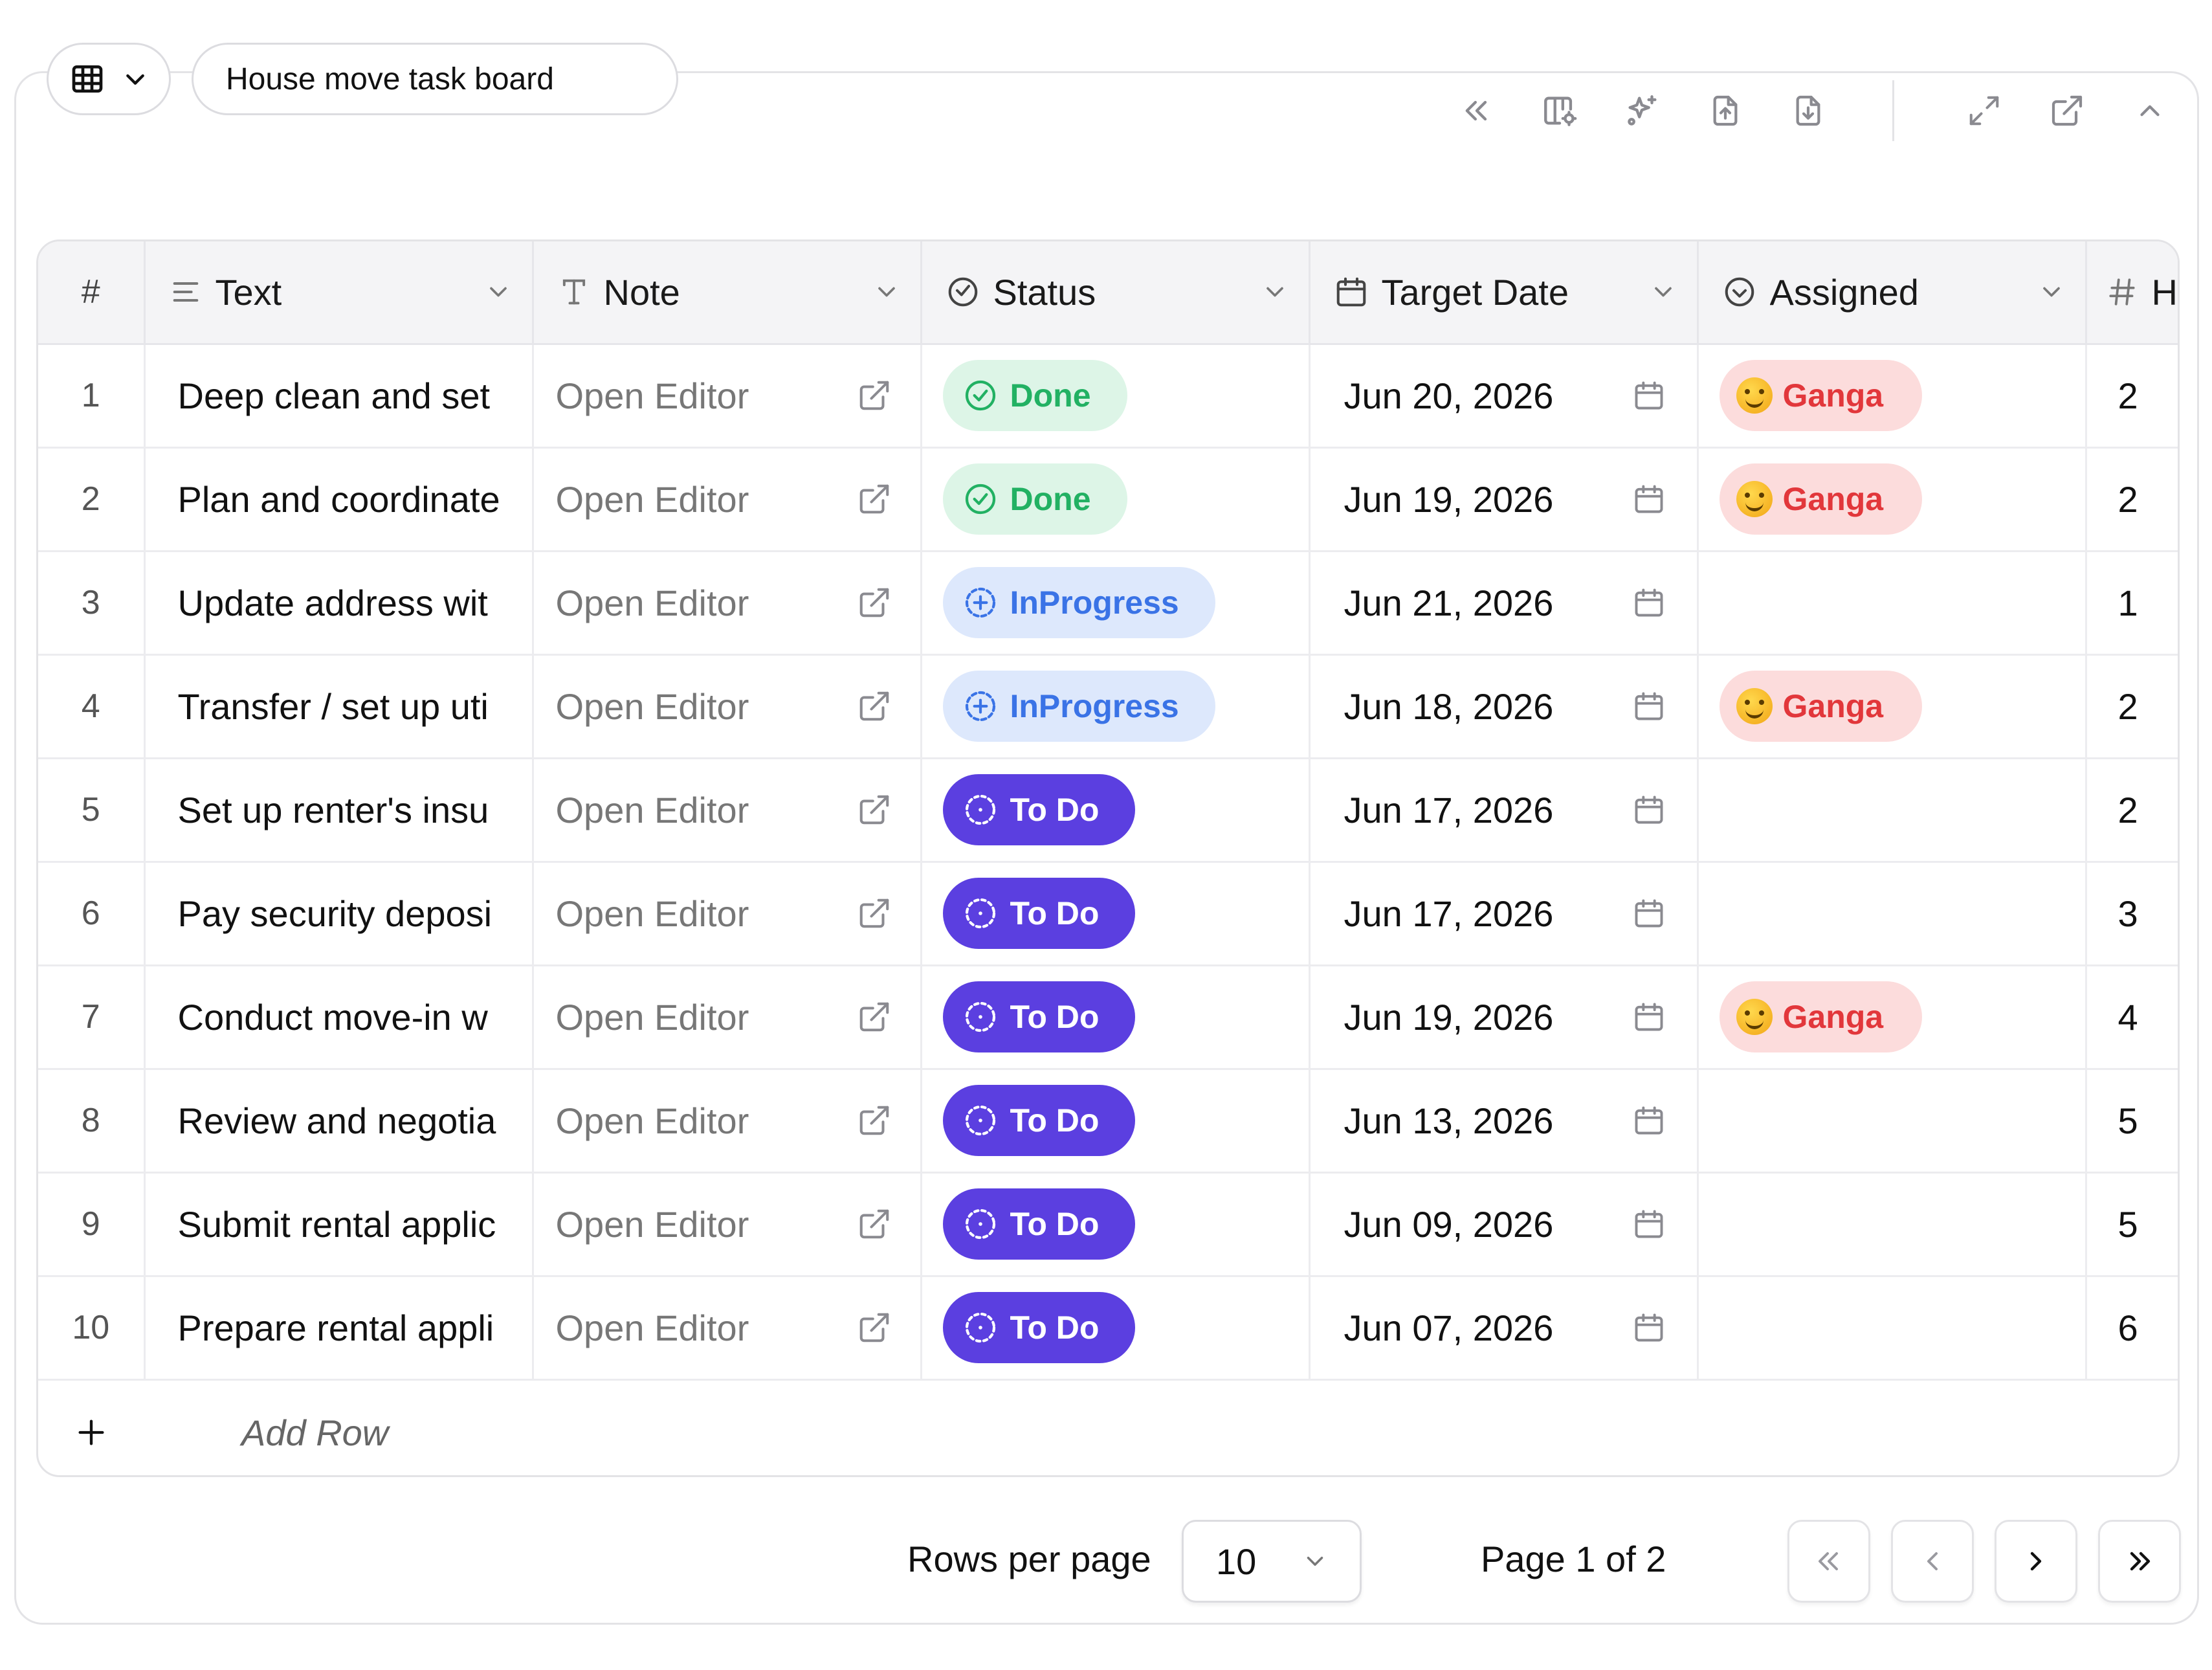  Describe the element at coordinates (339, 1121) in the screenshot. I see `cell-text: Review and negotia` at that location.